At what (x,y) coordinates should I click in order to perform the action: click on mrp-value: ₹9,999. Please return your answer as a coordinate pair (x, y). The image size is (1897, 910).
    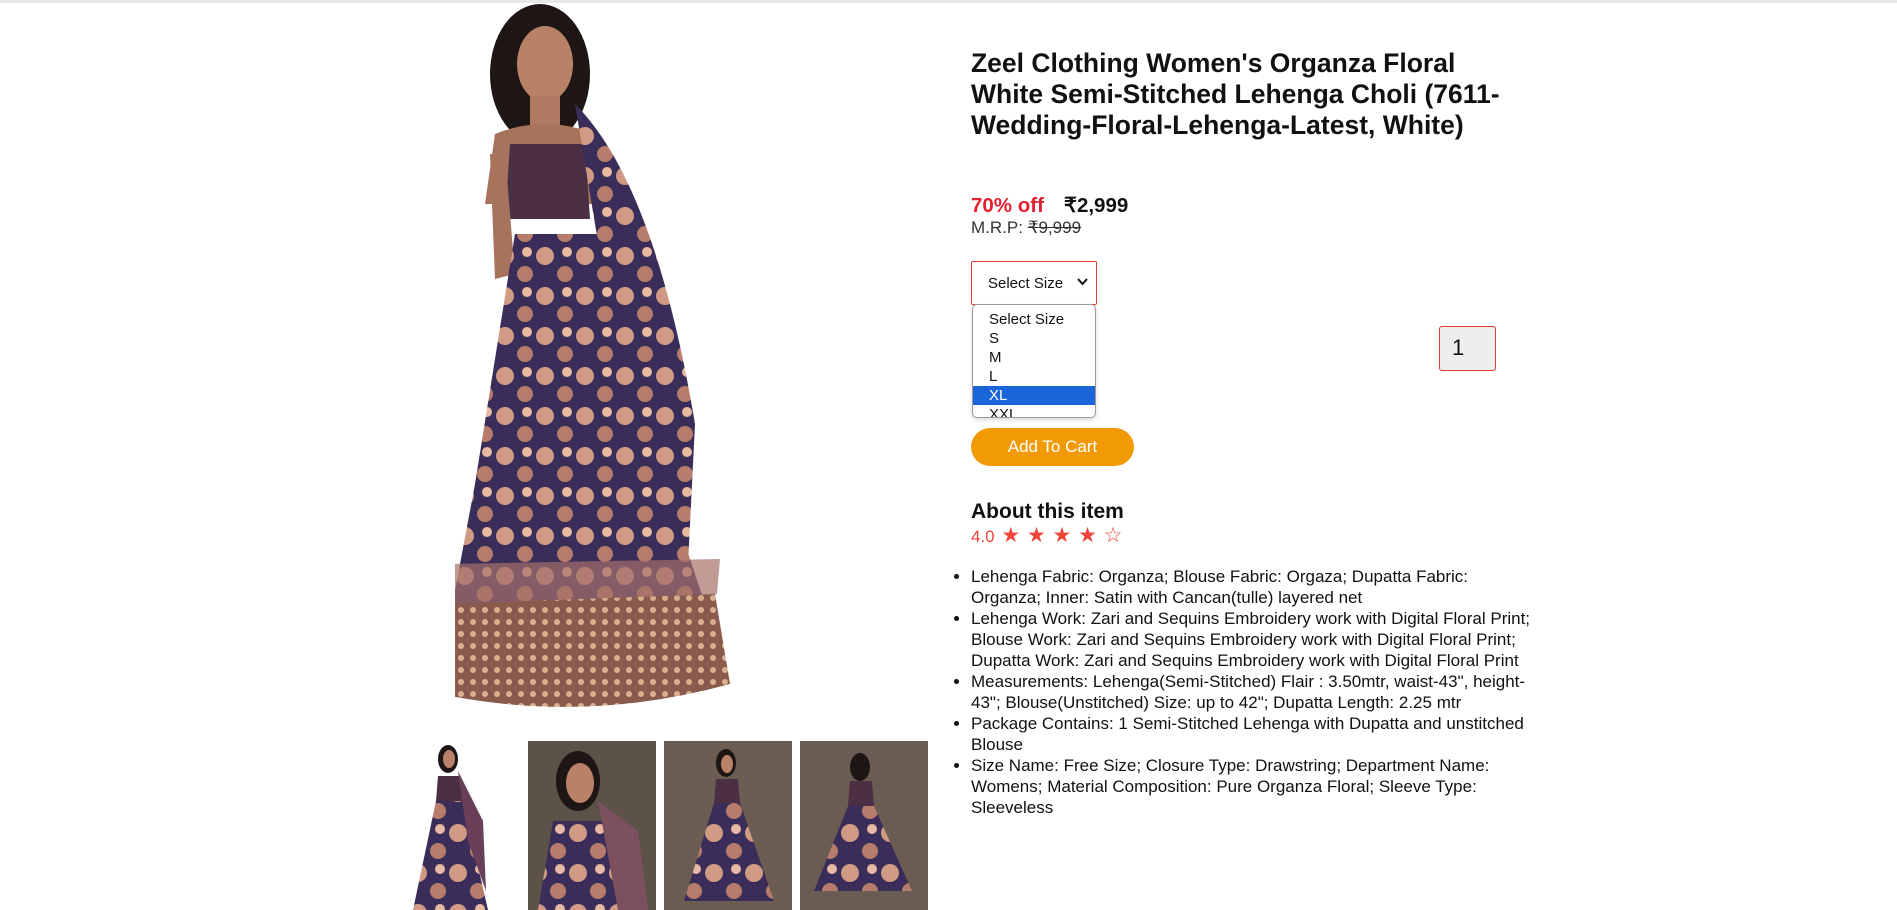
    Looking at the image, I should click on (1054, 227).